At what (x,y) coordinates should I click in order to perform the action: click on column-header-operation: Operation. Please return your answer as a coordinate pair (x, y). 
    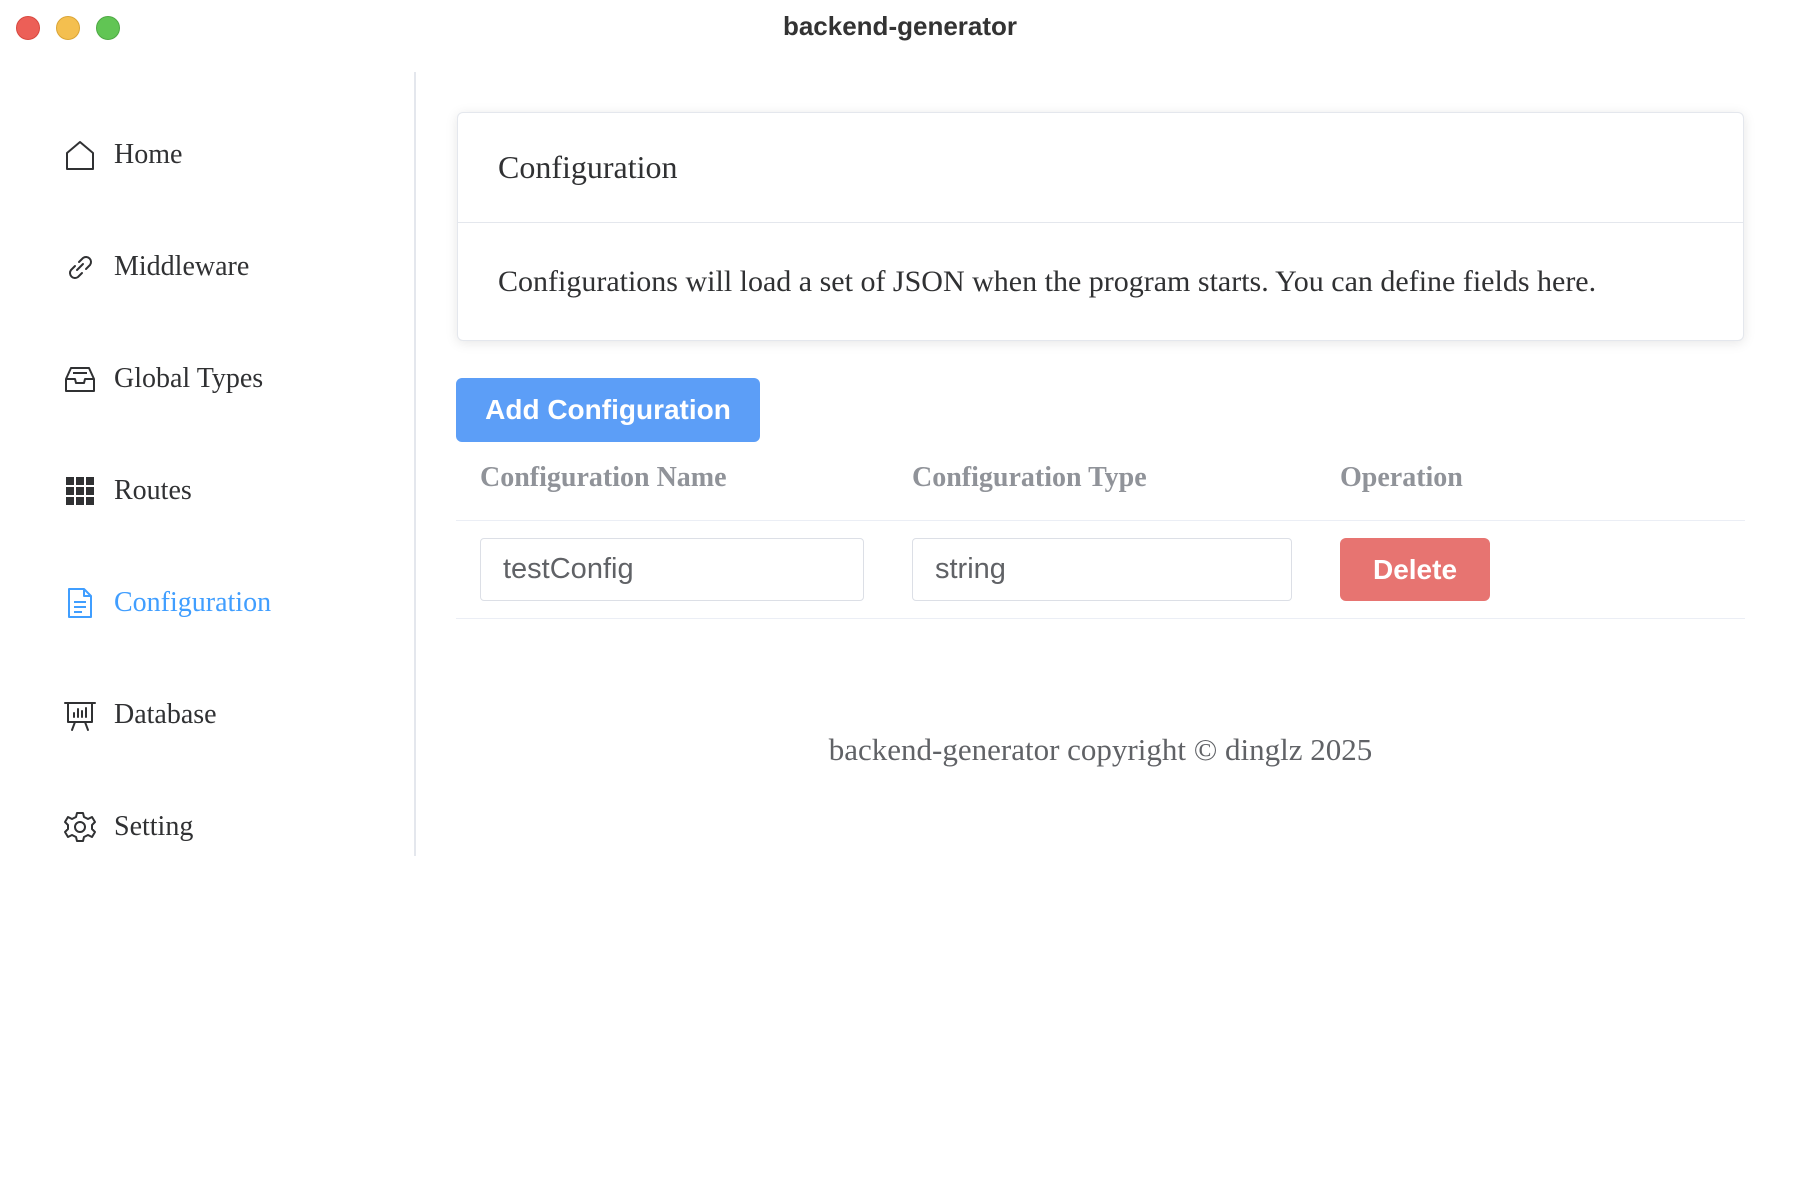
    Looking at the image, I should click on (1401, 477).